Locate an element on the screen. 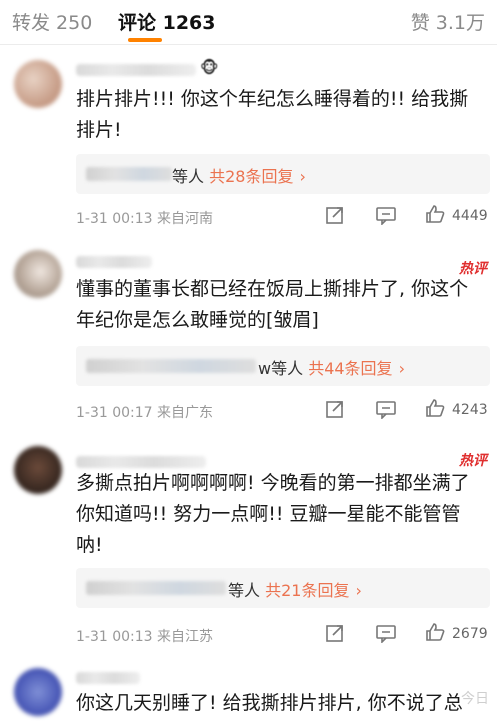  comment-text: 你这几天别睡了! 给我撕排片排片, 你不说了总 is located at coordinates (269, 703).